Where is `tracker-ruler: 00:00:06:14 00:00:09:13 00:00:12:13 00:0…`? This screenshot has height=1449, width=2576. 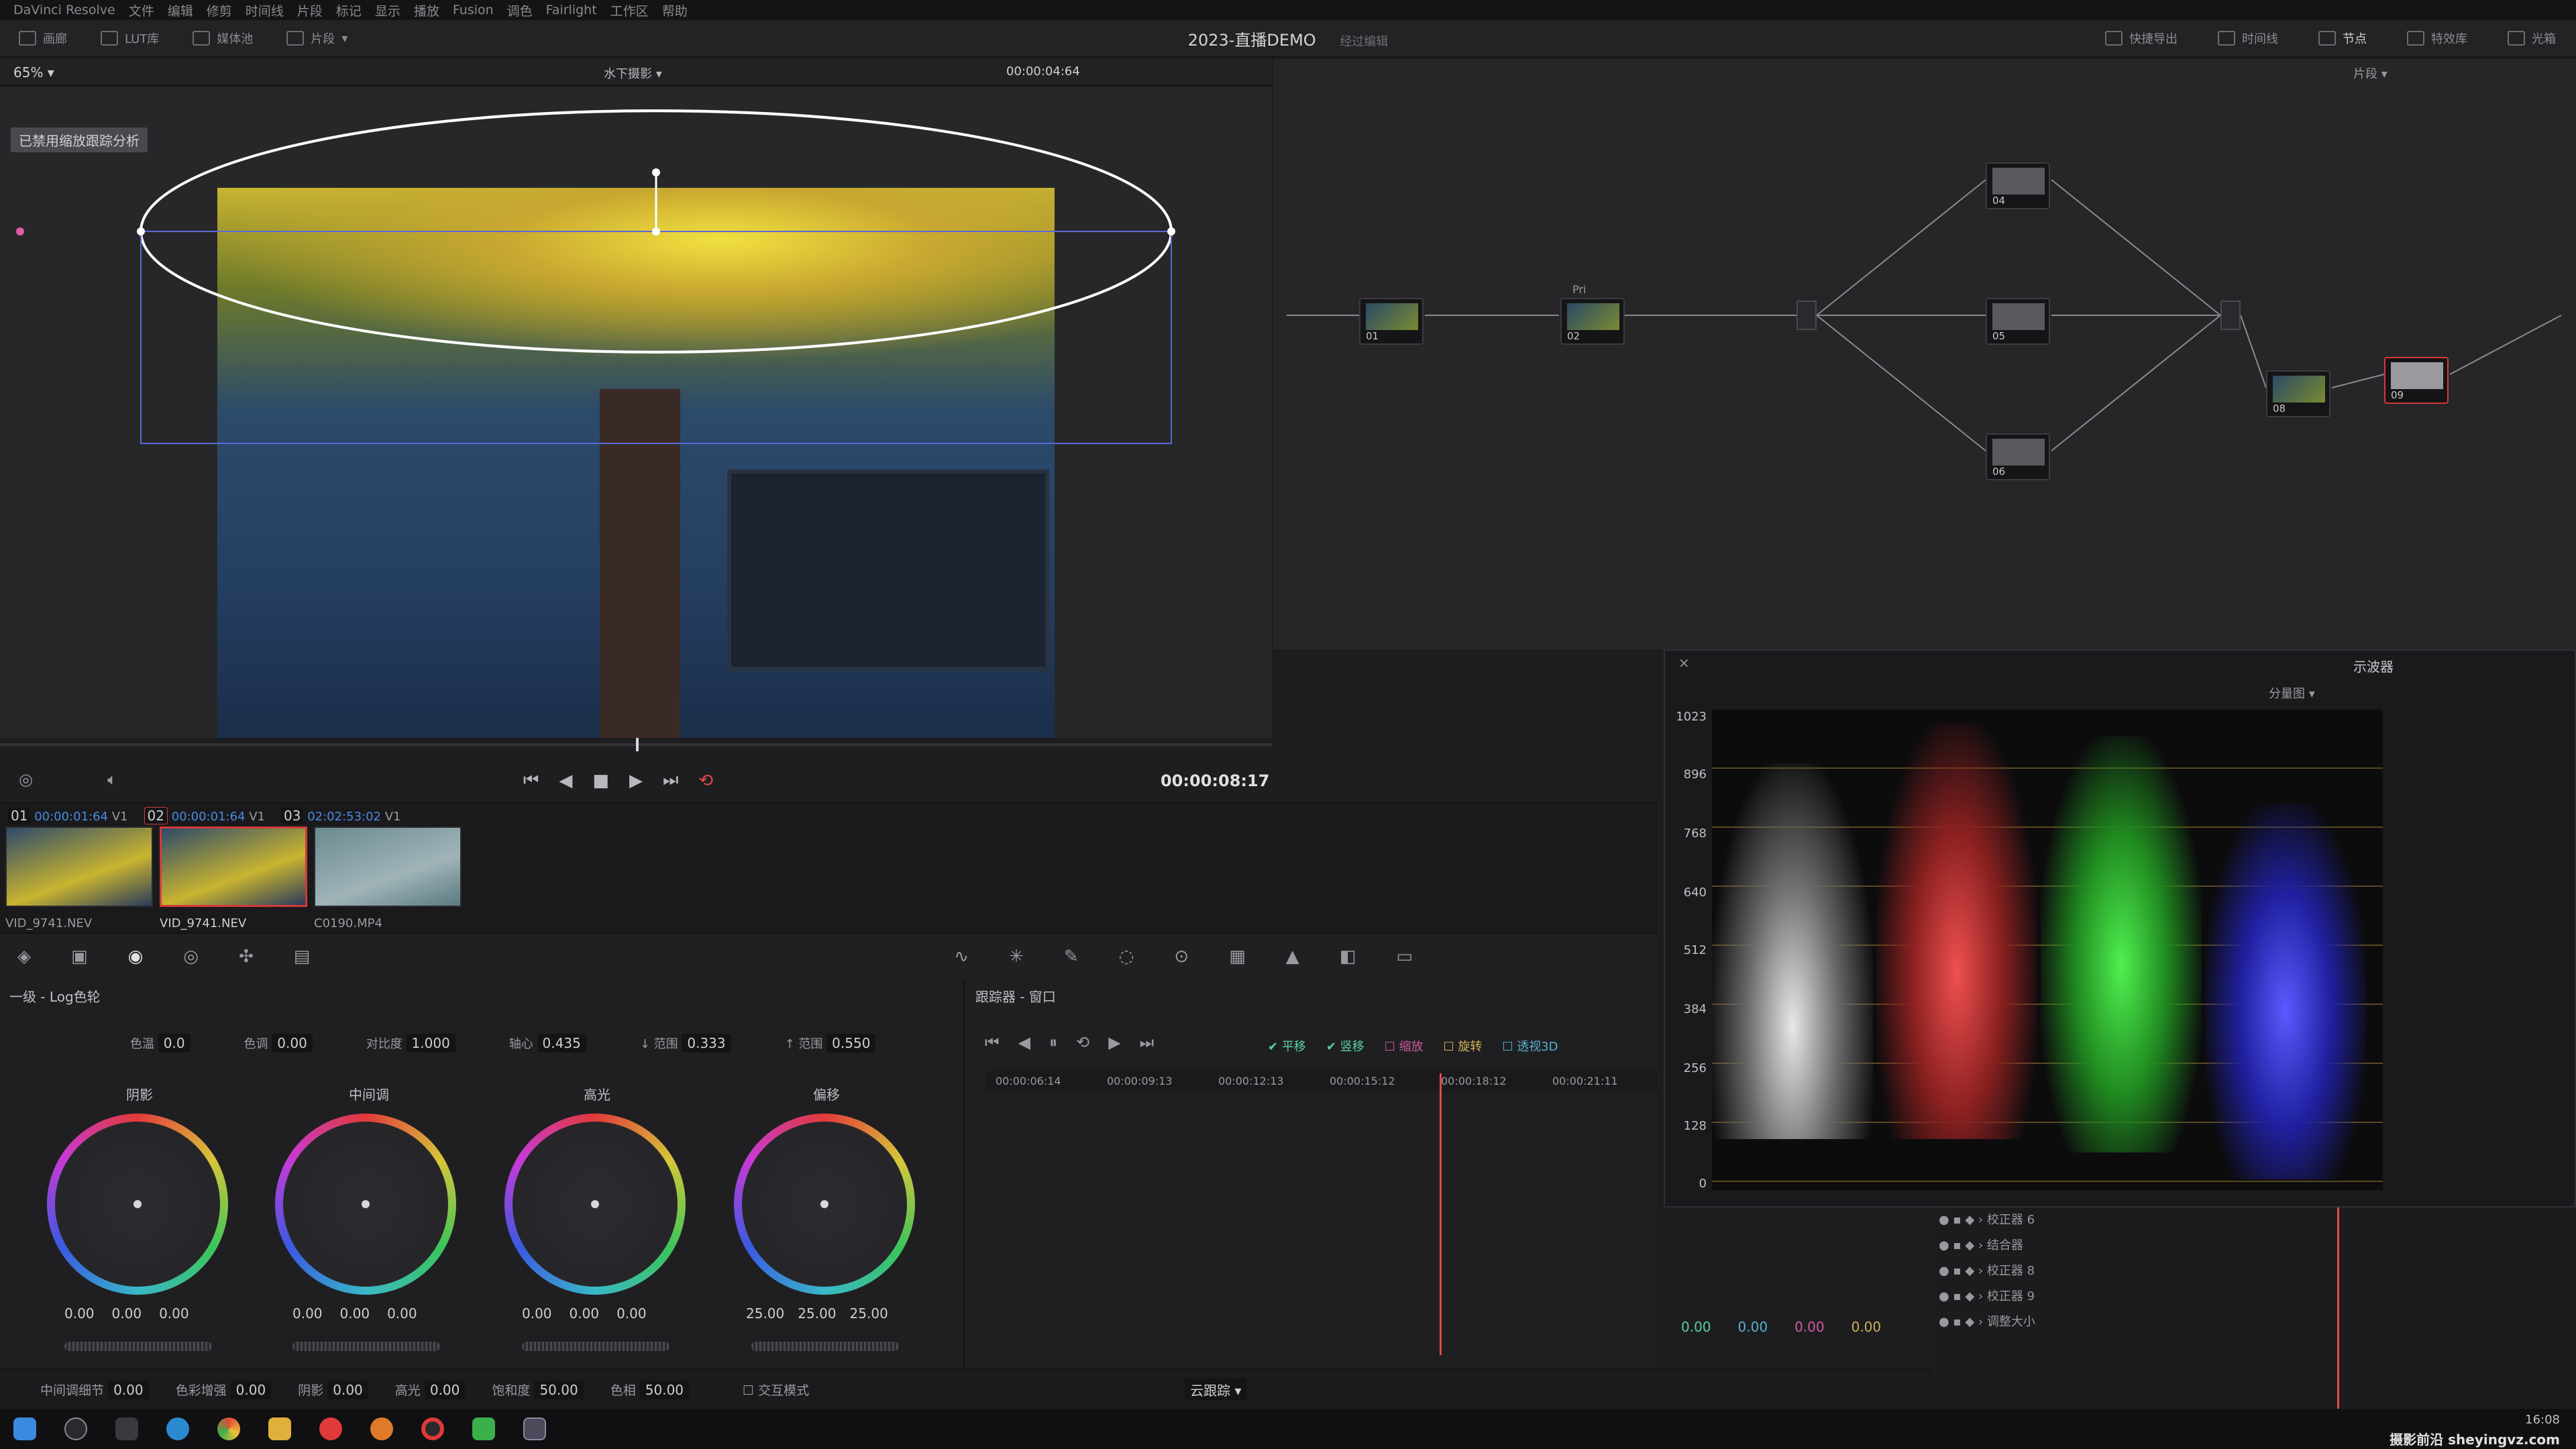
tracker-ruler: 00:00:06:14 00:00:09:13 00:00:12:13 00:0… is located at coordinates (1321, 1081).